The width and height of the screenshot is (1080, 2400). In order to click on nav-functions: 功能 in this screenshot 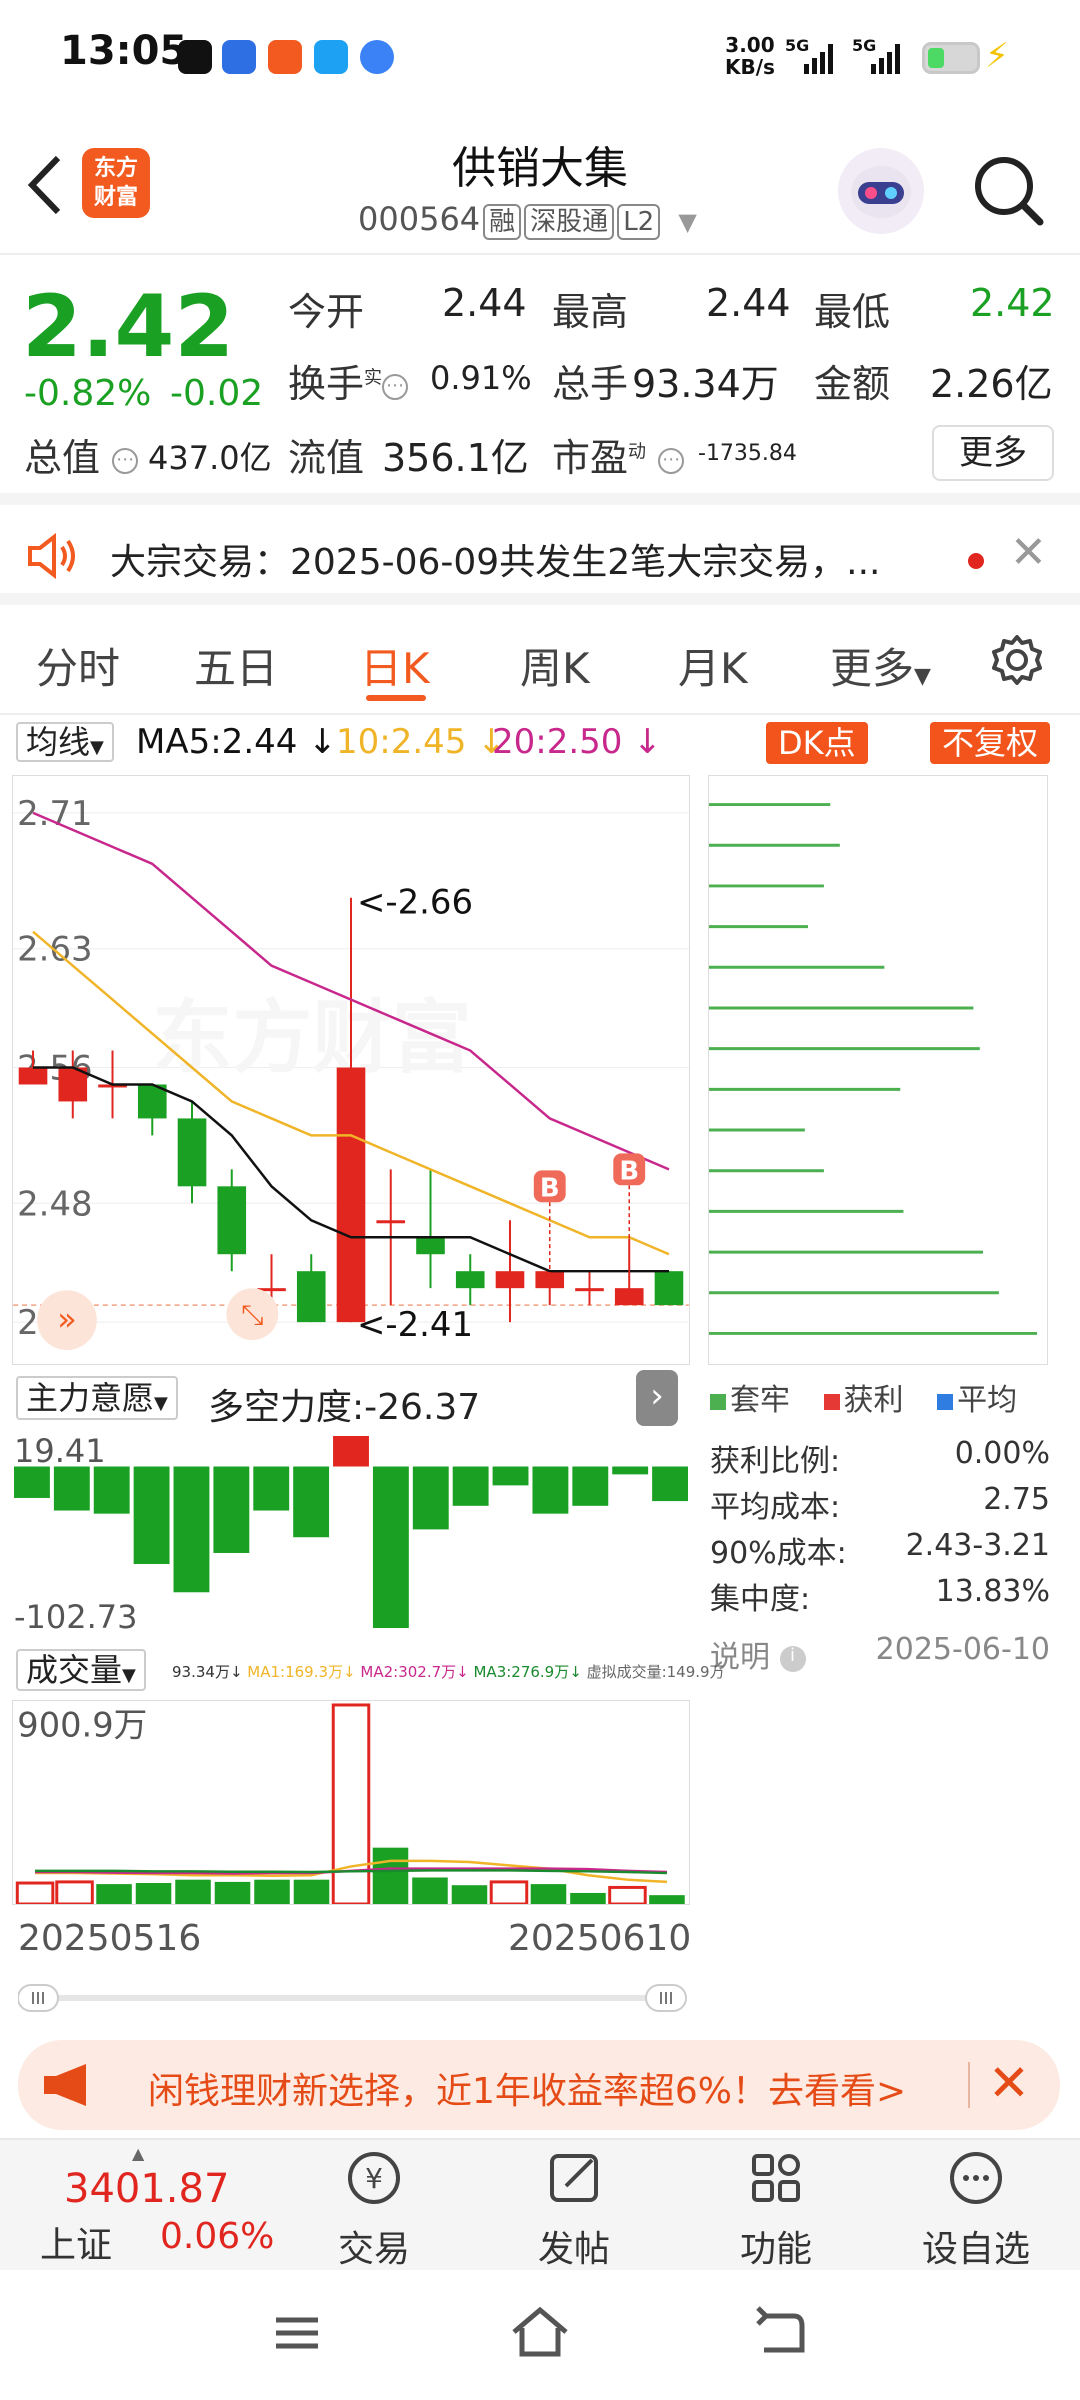, I will do `click(776, 2209)`.